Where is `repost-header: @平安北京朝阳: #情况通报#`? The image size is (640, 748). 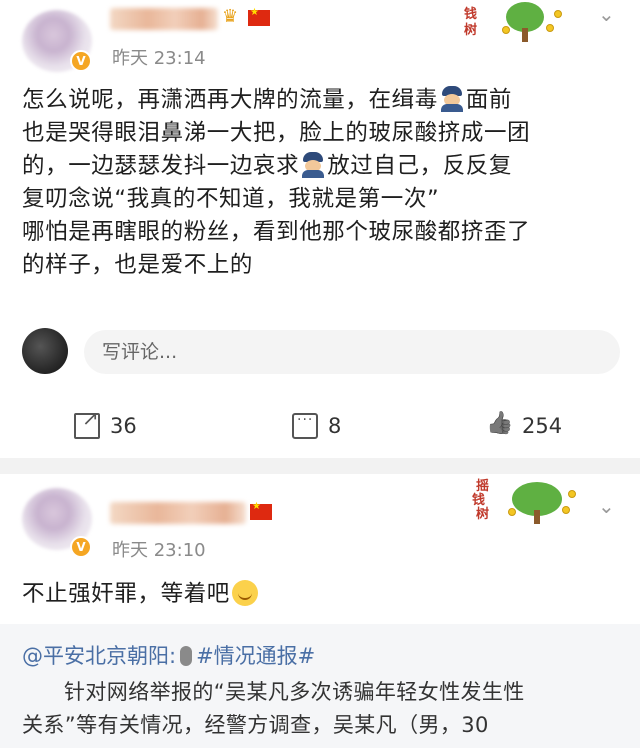 repost-header: @平安北京朝阳: #情况通报# is located at coordinates (168, 655).